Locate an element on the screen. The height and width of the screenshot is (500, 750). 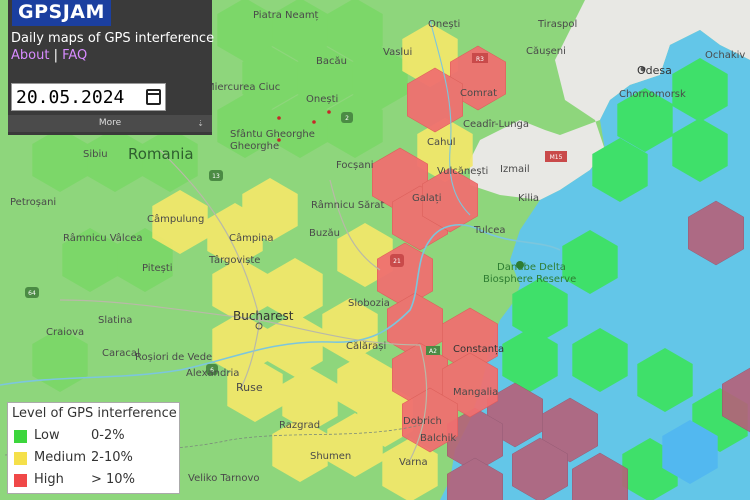
app-logo: GPSJAM is located at coordinates (61, 13).